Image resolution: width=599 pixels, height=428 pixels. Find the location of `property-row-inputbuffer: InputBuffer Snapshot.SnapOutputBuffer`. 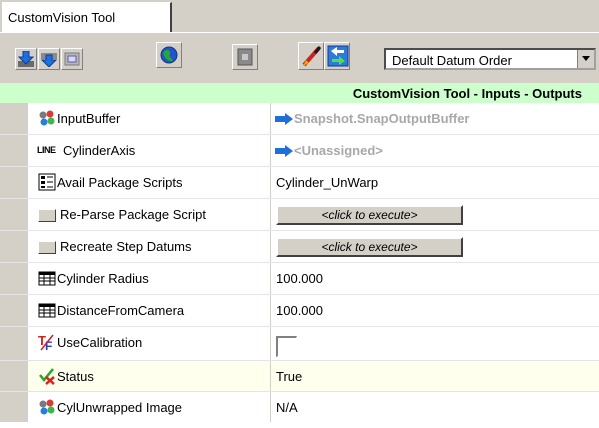

property-row-inputbuffer: InputBuffer Snapshot.SnapOutputBuffer is located at coordinates (299, 119).